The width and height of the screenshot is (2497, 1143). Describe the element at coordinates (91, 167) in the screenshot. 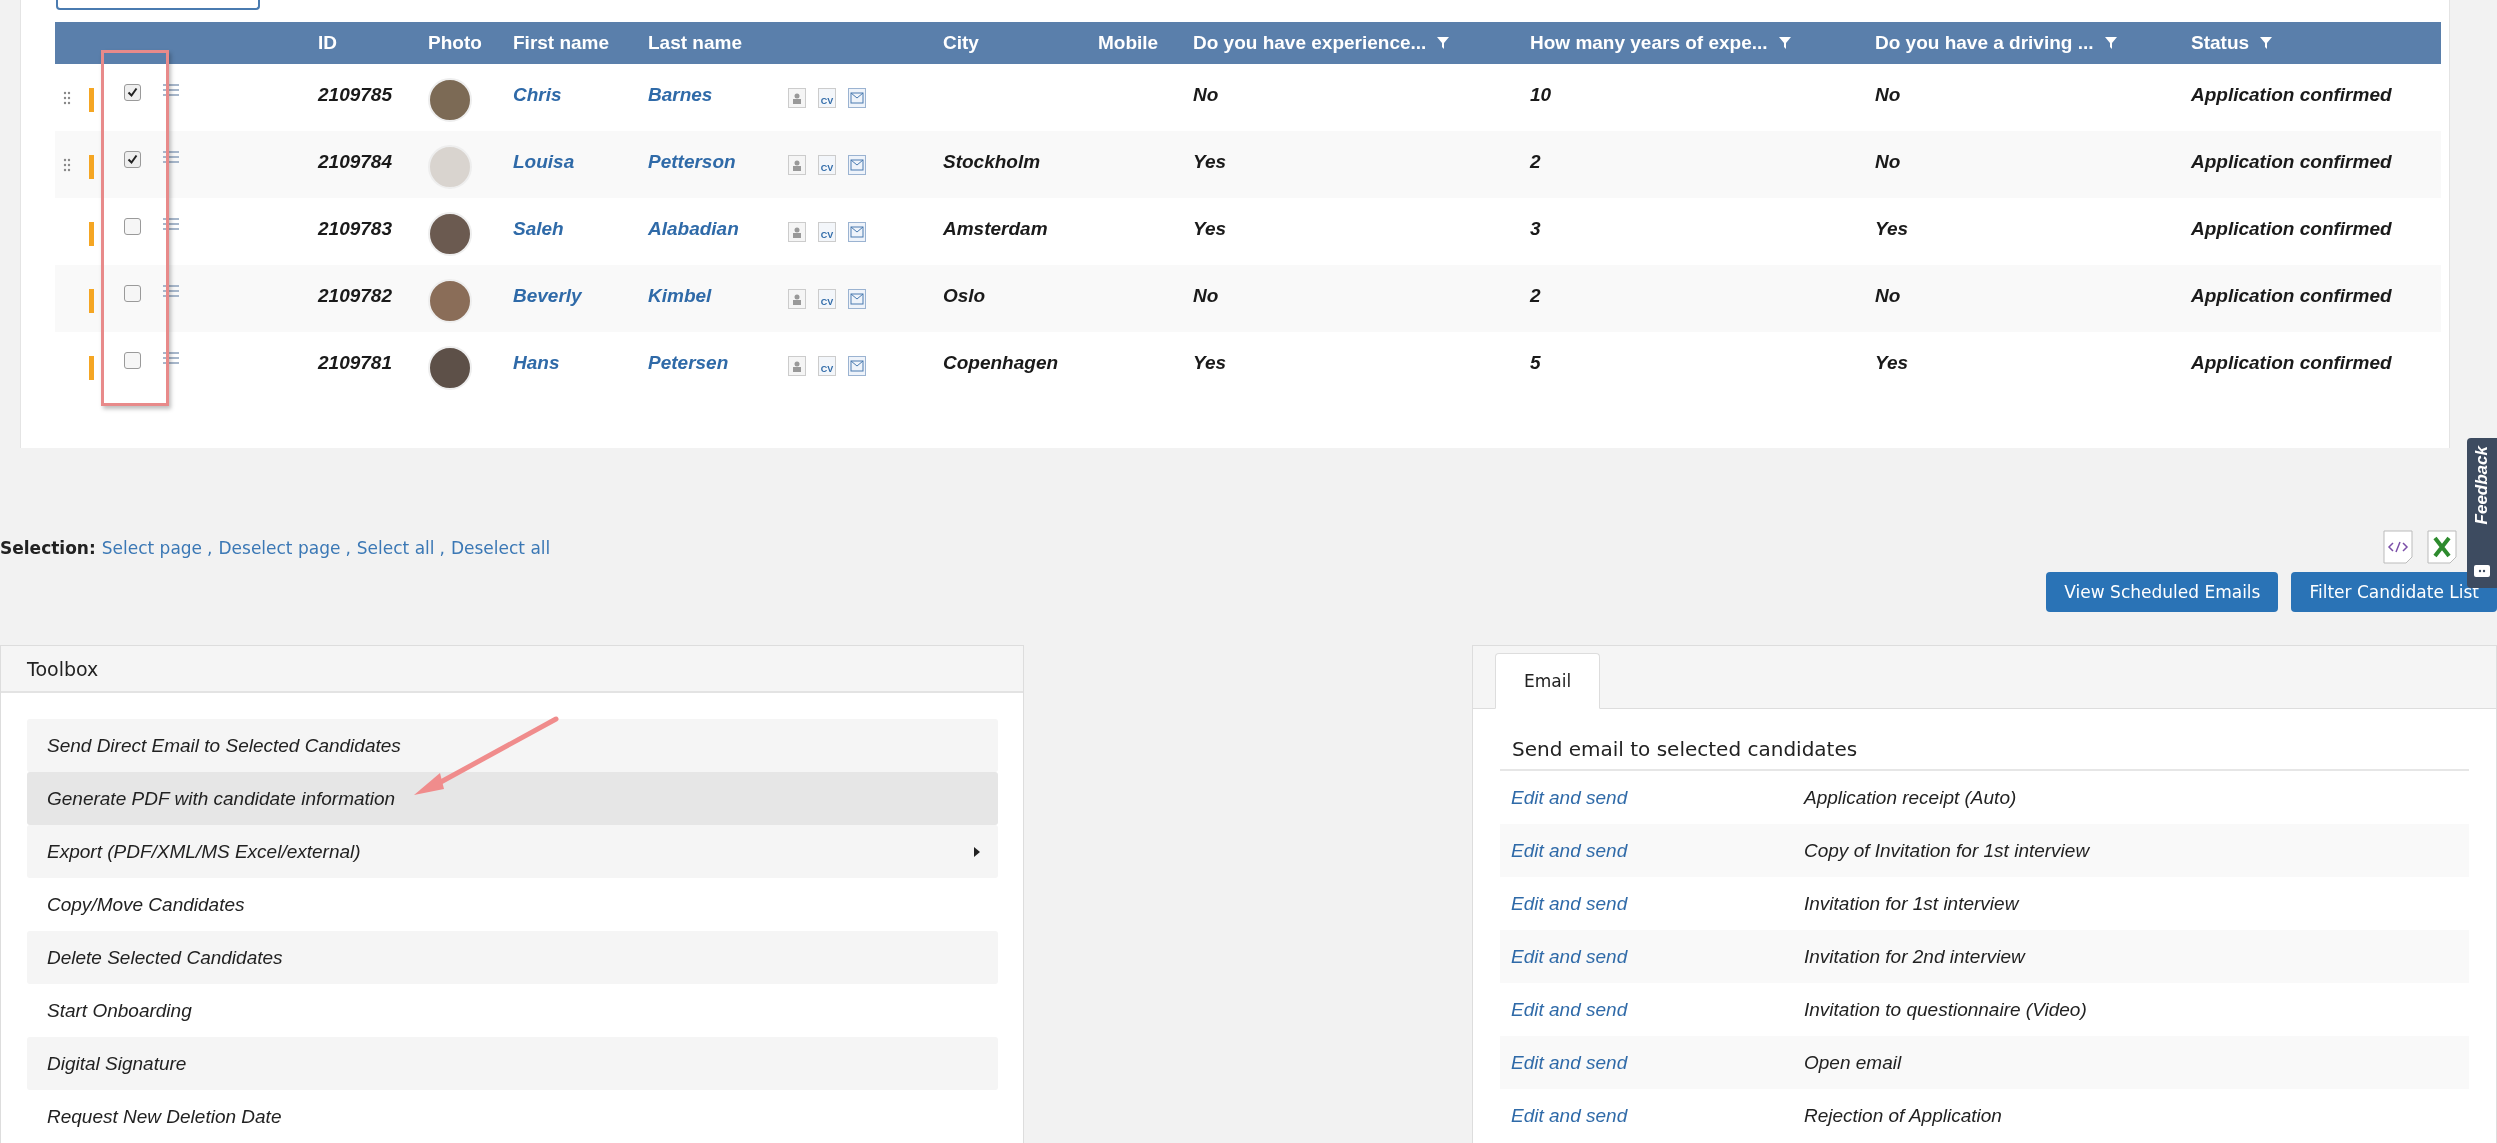

I see `status-bar-marker` at that location.